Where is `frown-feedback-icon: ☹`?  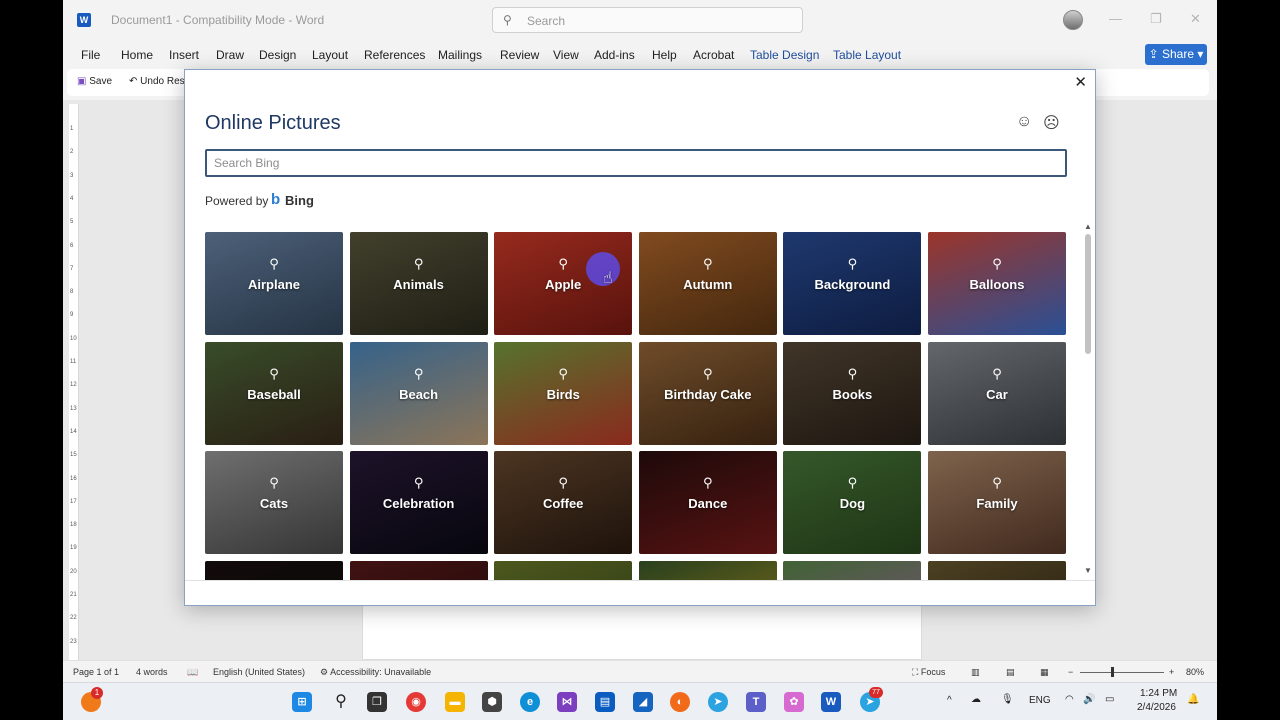 frown-feedback-icon: ☹ is located at coordinates (1051, 123).